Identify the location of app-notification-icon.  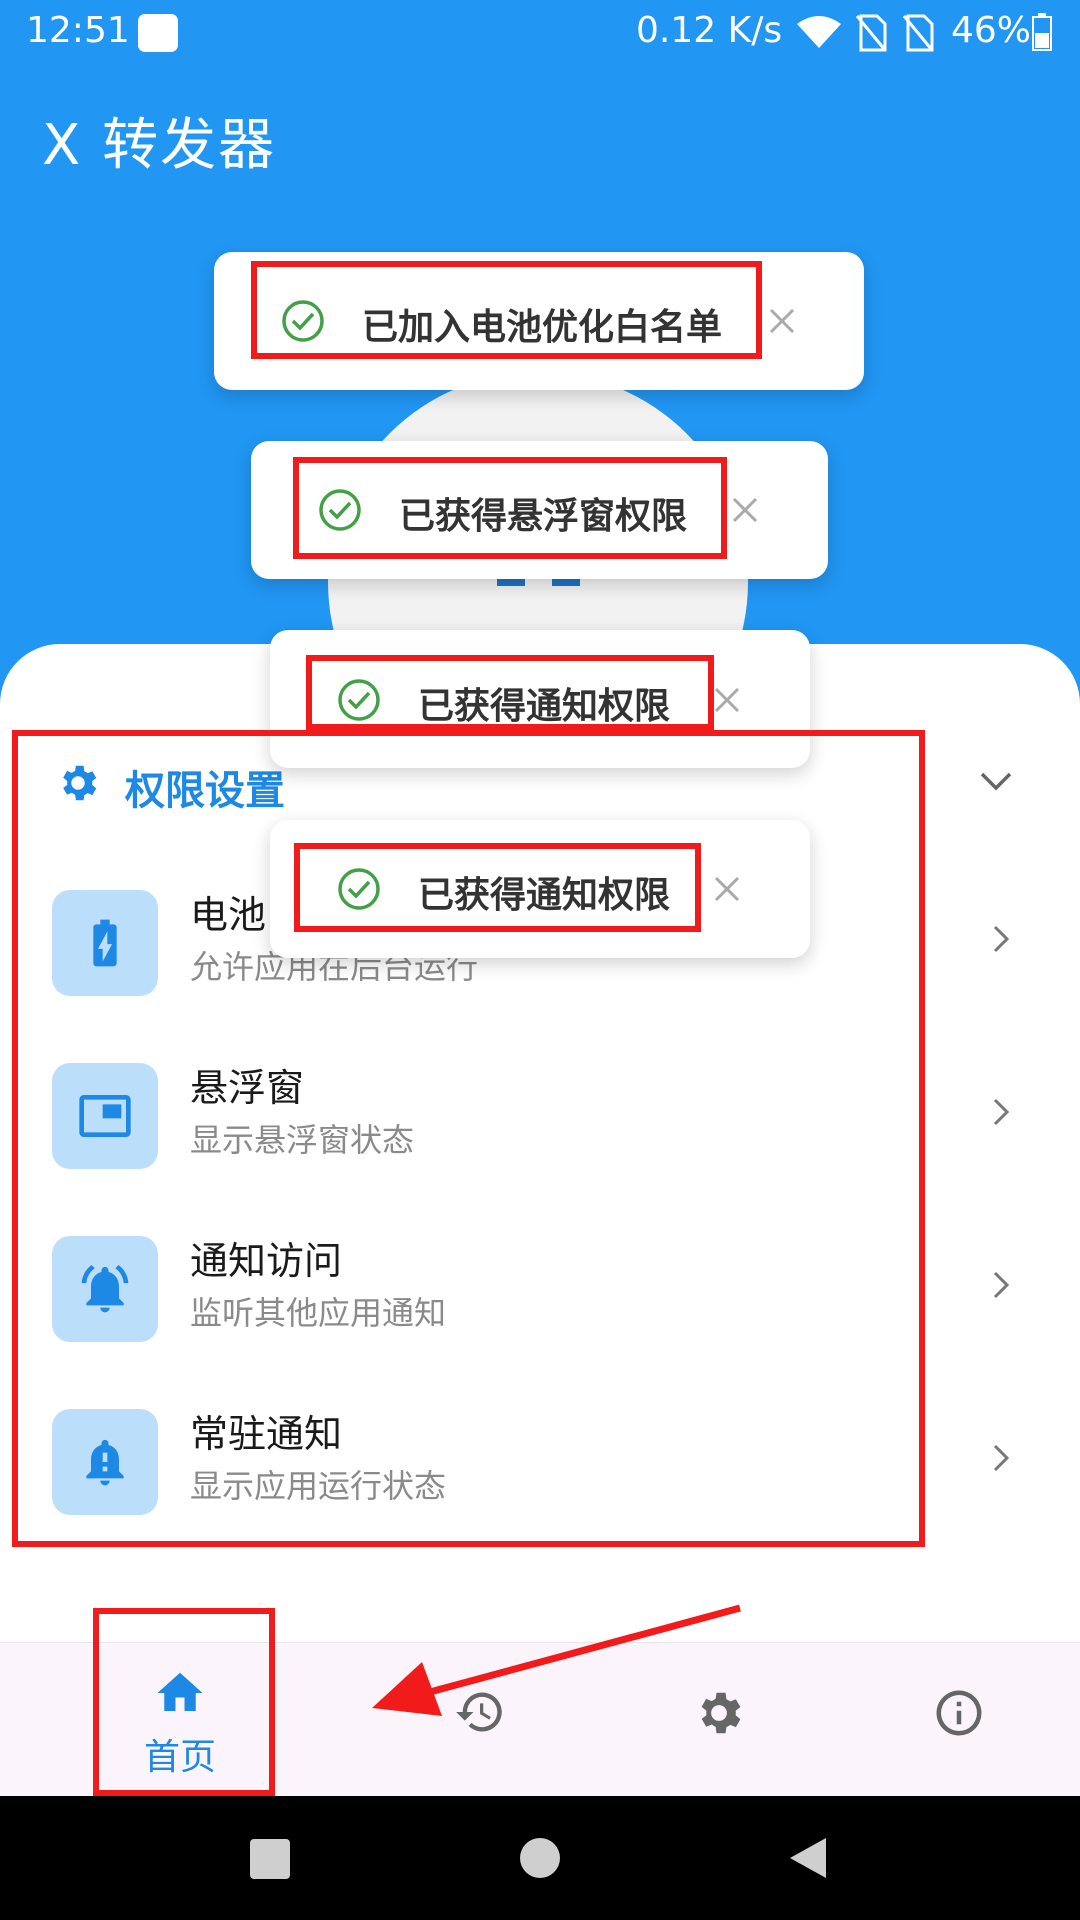
(158, 33).